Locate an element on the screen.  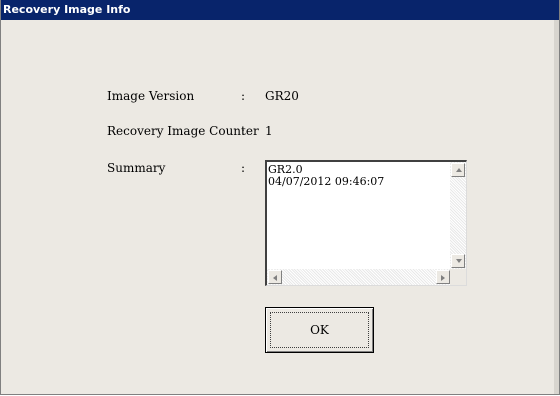
ok-button: OK is located at coordinates (319, 330).